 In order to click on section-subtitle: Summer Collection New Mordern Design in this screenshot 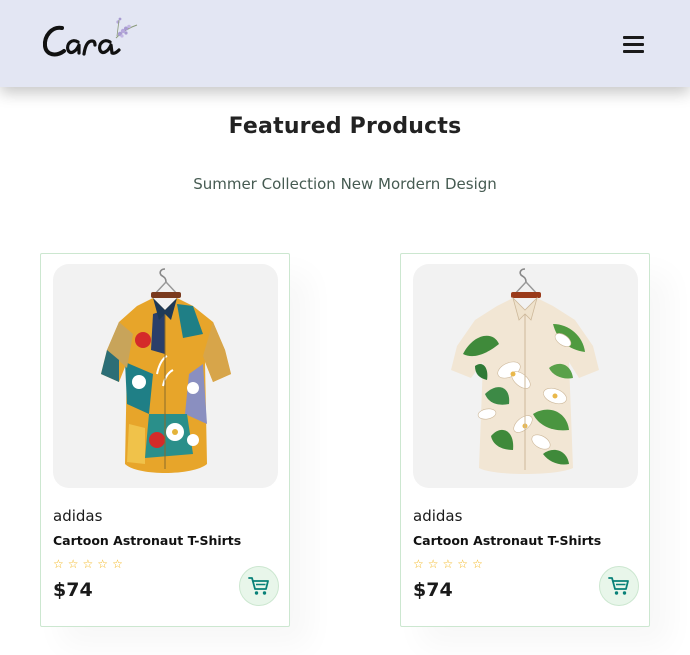, I will do `click(345, 184)`.